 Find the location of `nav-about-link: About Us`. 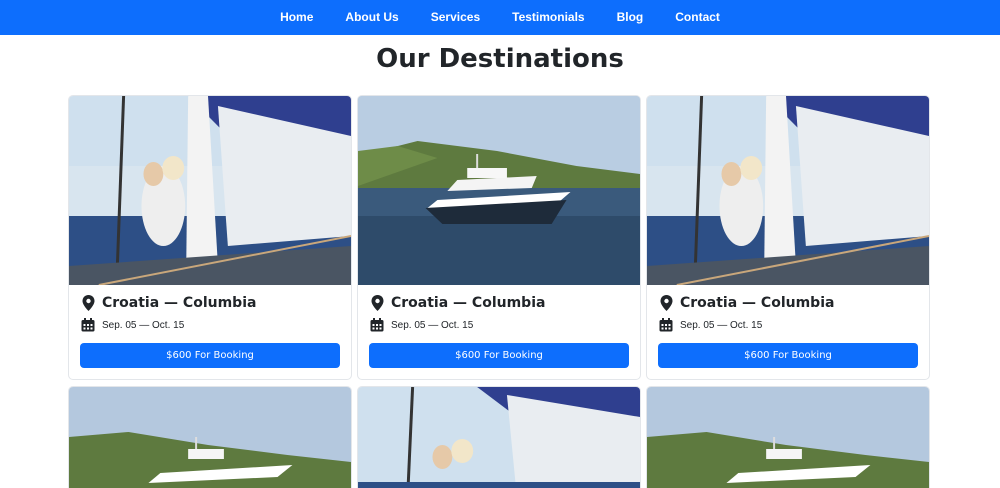

nav-about-link: About Us is located at coordinates (371, 17).